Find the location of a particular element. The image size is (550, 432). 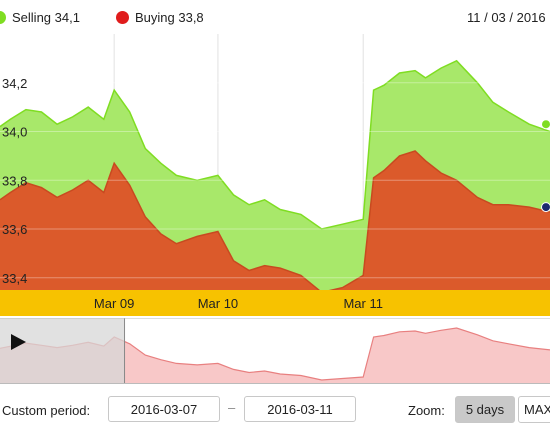

legend-label-buying: Buying 33,8 is located at coordinates (169, 17).